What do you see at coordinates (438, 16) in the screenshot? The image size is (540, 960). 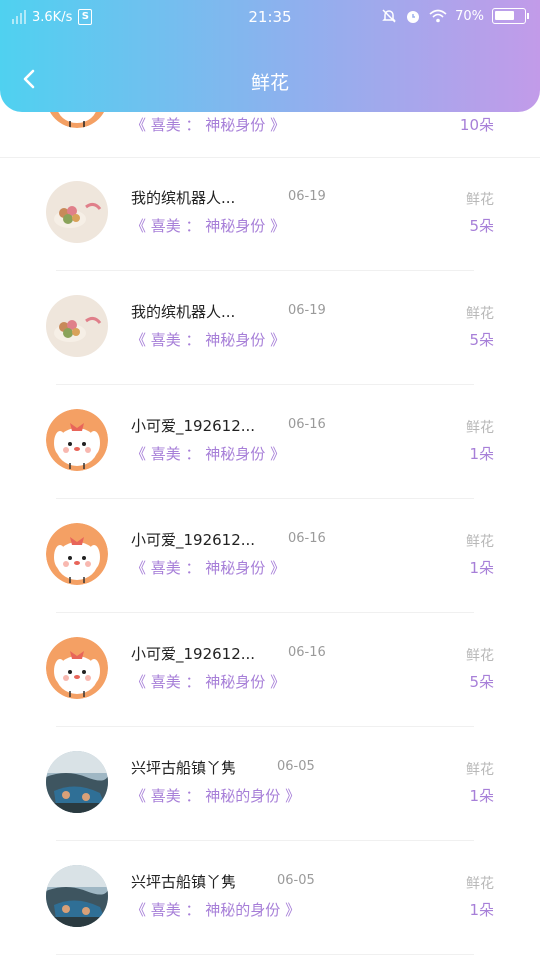 I see `wifi-icon` at bounding box center [438, 16].